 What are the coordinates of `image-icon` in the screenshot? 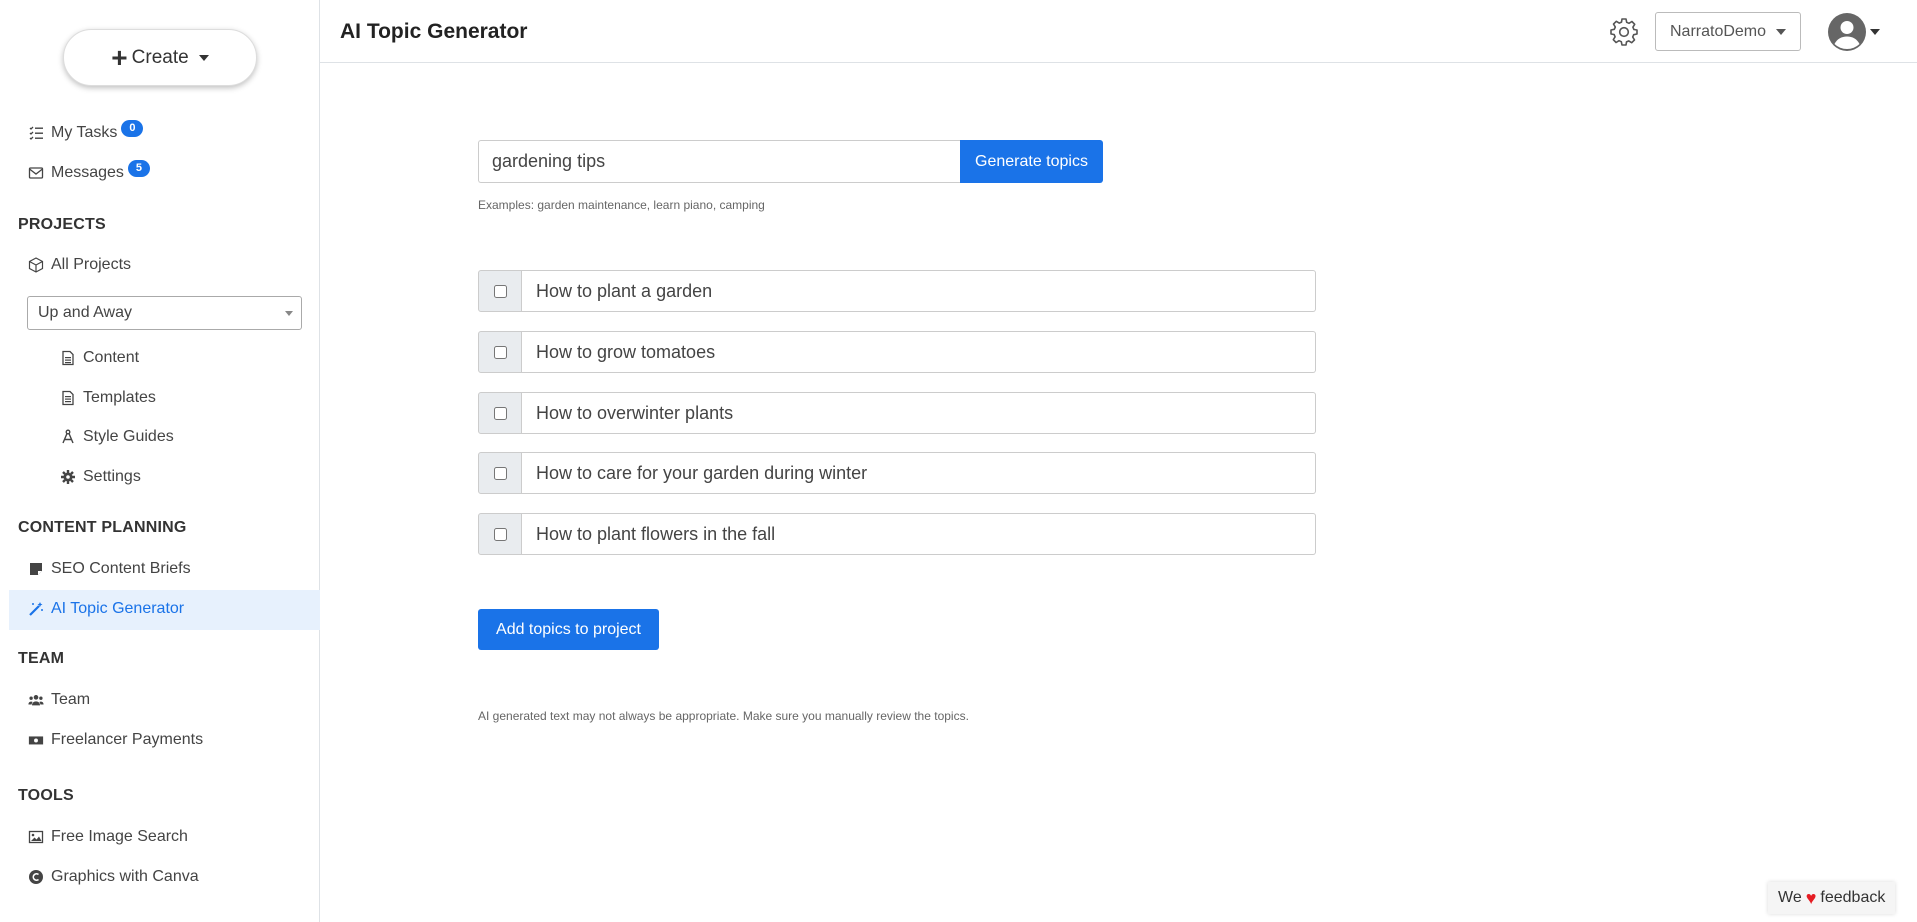 It's located at (36, 837).